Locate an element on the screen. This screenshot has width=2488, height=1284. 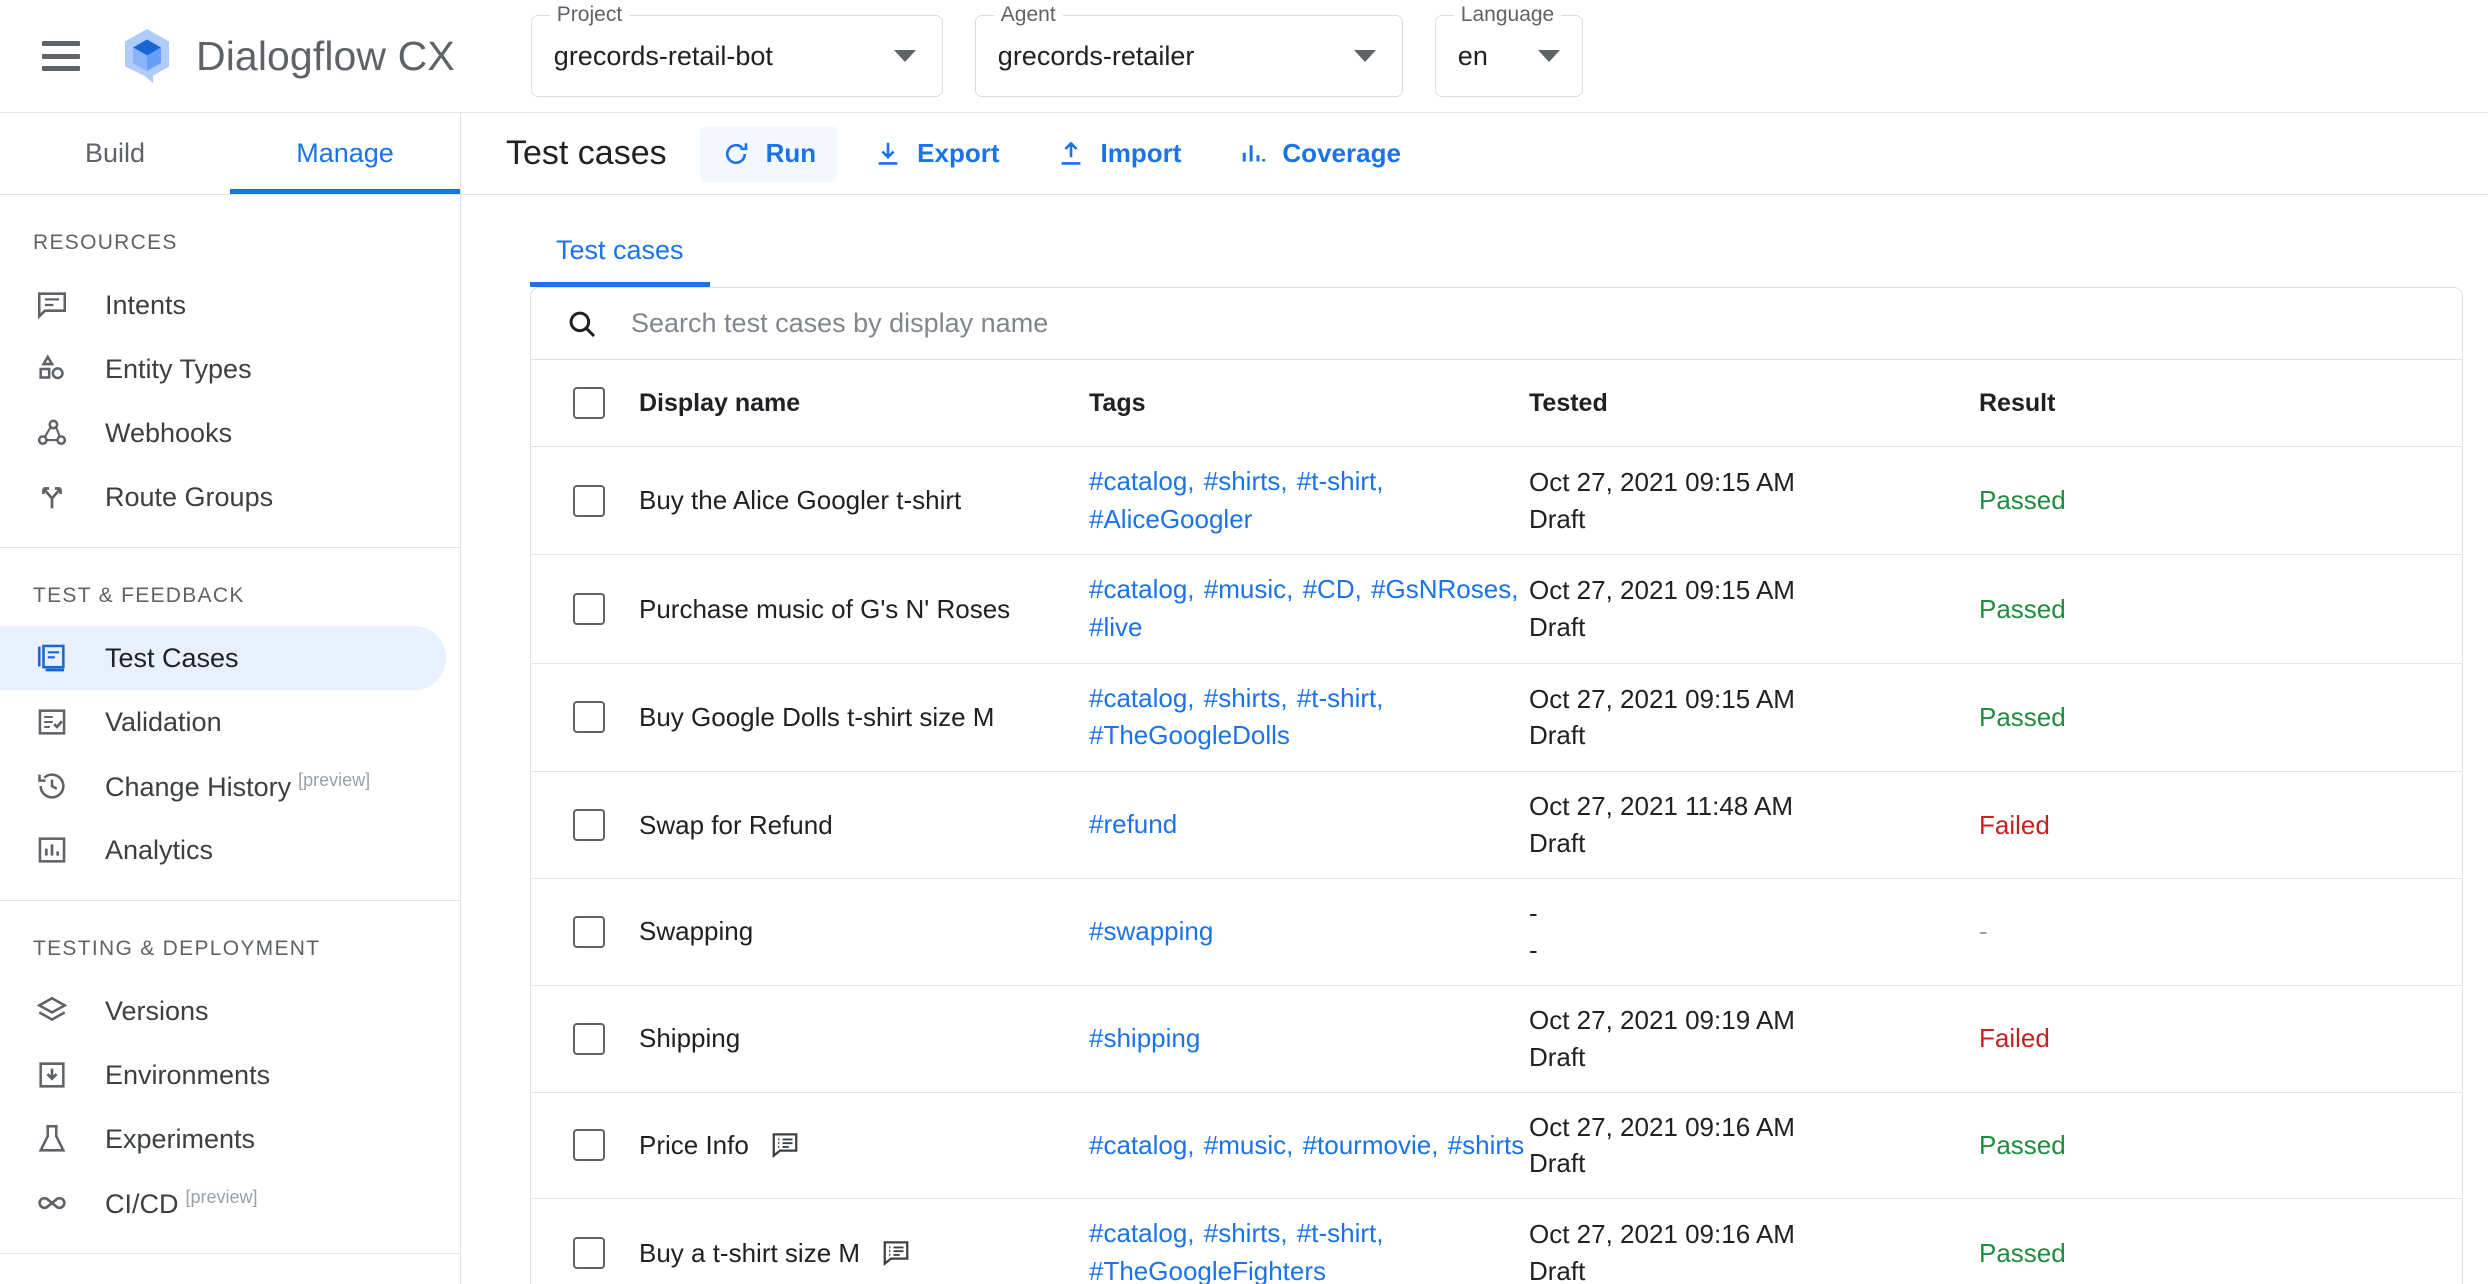
tag-list: #shipping is located at coordinates (1309, 1039).